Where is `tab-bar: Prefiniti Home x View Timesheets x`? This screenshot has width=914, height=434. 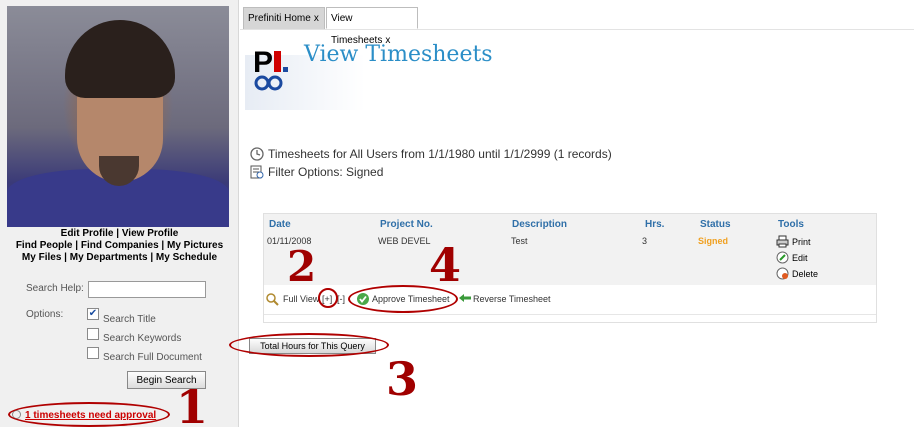
tab-bar: Prefiniti Home x View Timesheets x is located at coordinates (577, 23).